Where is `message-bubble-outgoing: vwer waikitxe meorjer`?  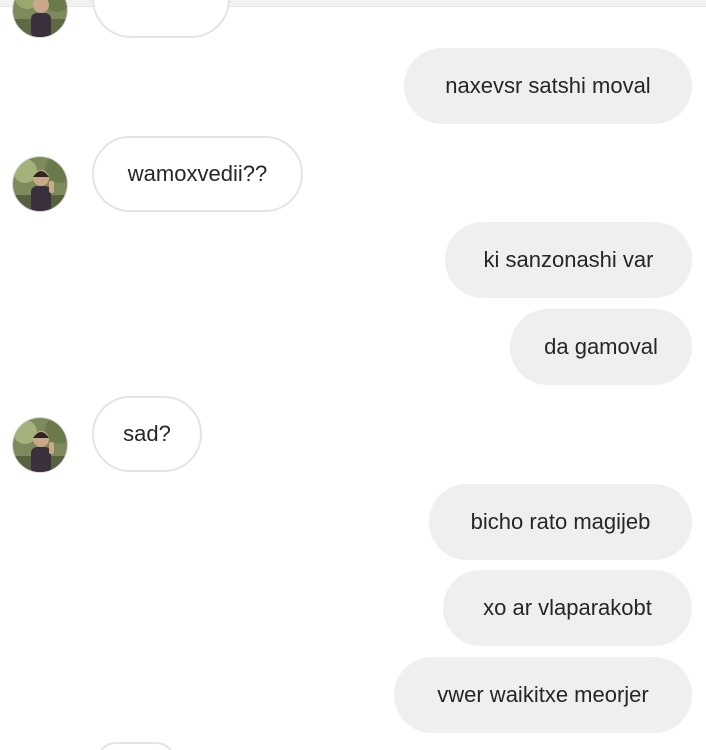 message-bubble-outgoing: vwer waikitxe meorjer is located at coordinates (543, 695).